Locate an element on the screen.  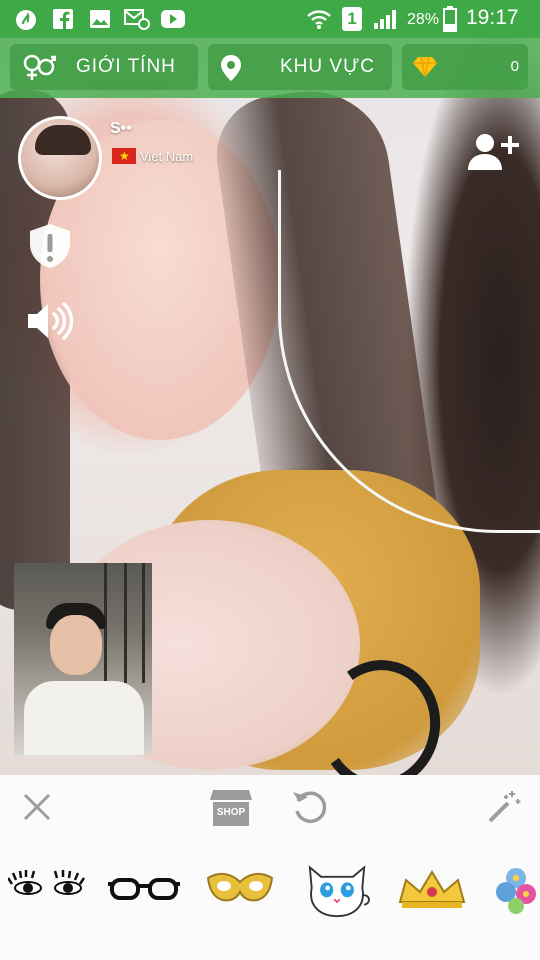
gender-icon is located at coordinates (39, 67).